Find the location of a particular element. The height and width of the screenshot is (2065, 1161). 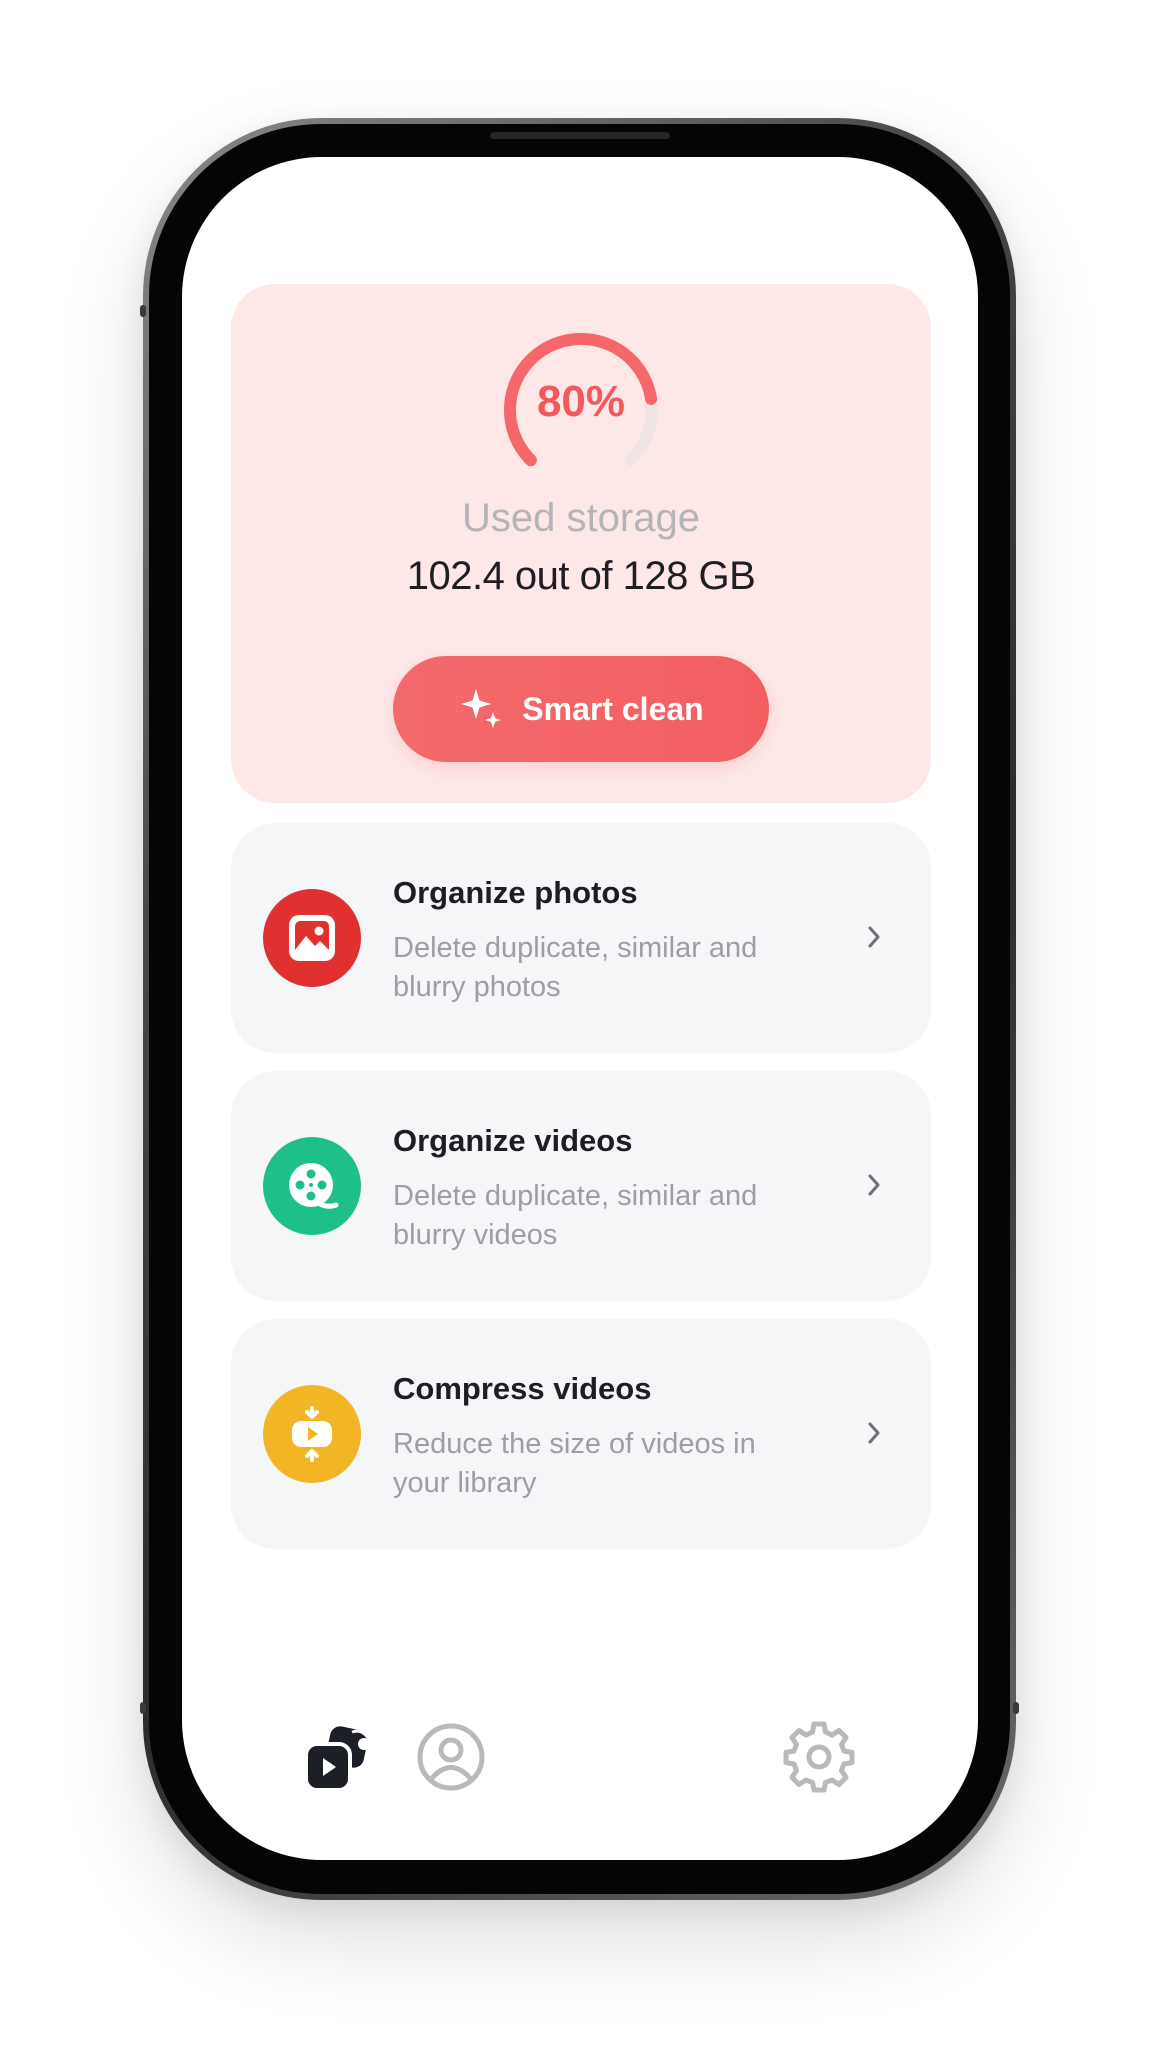

media-library-icon is located at coordinates (338, 1759).